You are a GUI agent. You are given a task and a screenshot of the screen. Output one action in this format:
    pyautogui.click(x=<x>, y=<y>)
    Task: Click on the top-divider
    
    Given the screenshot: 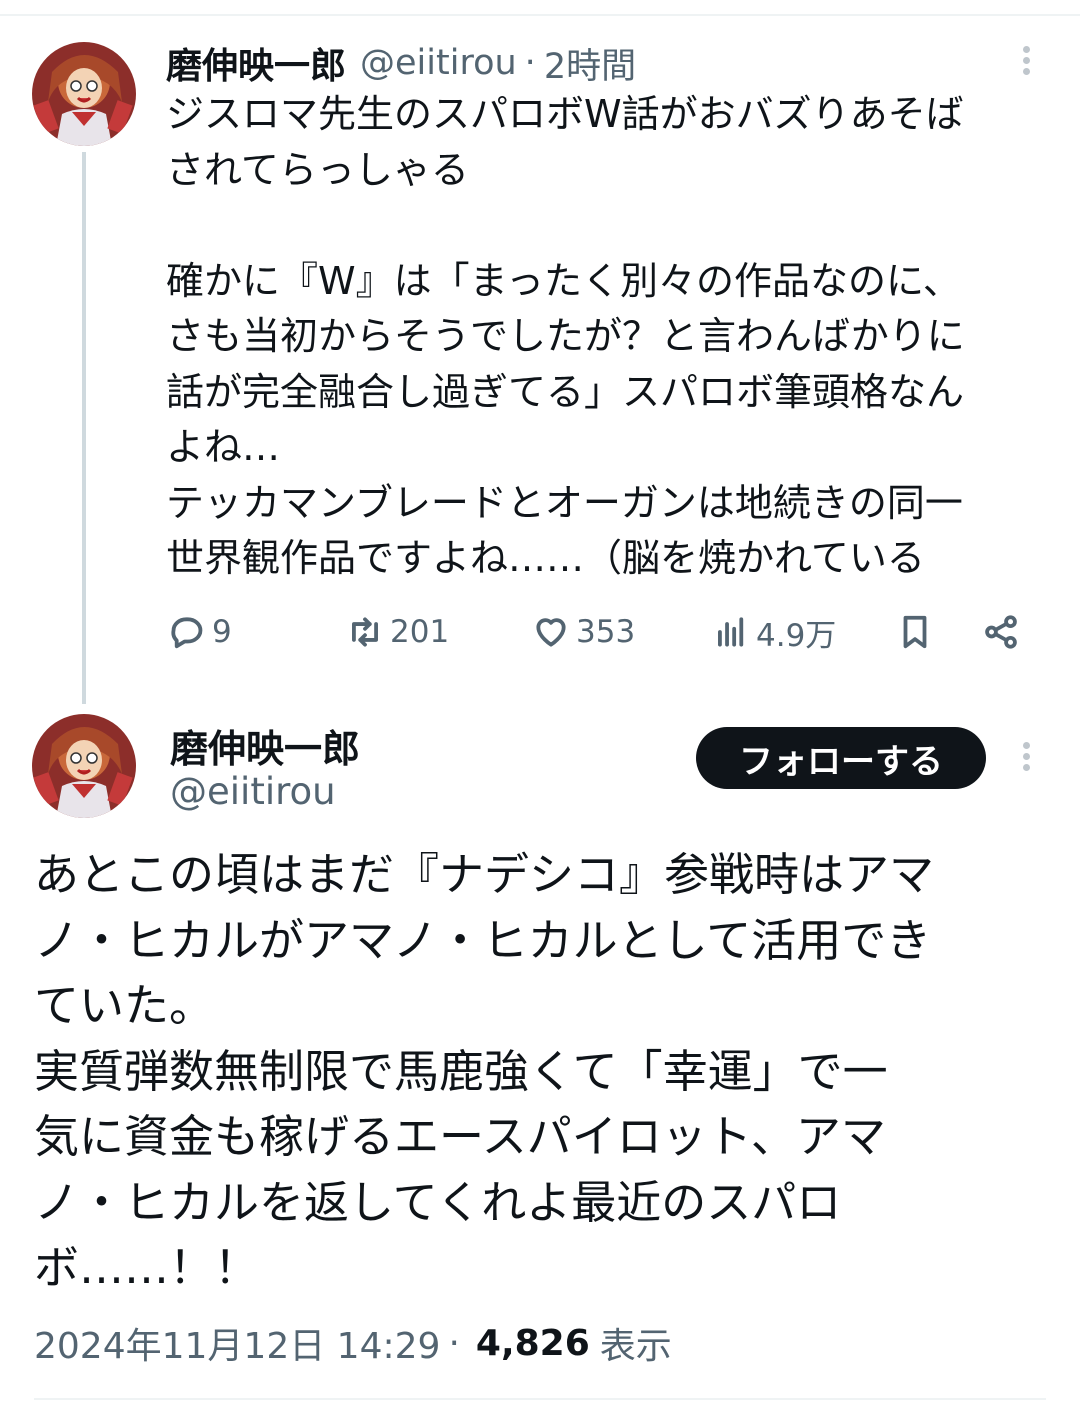 What is the action you would take?
    pyautogui.click(x=540, y=15)
    